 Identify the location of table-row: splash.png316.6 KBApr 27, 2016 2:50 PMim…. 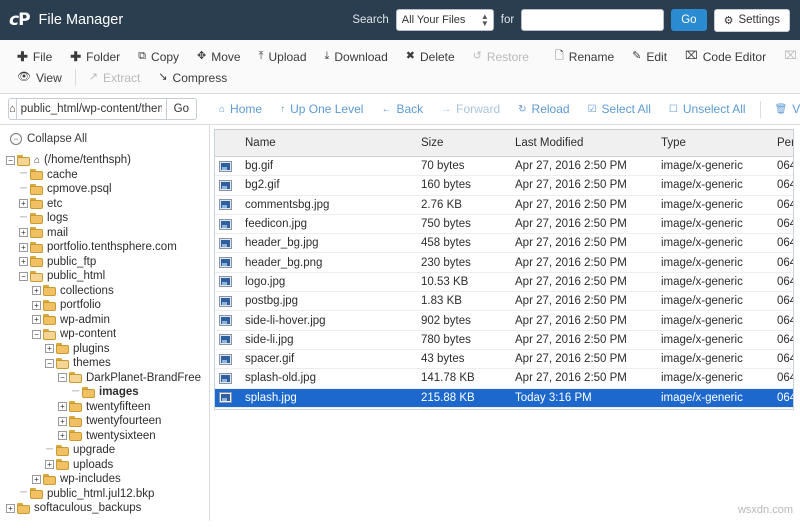
(504, 408).